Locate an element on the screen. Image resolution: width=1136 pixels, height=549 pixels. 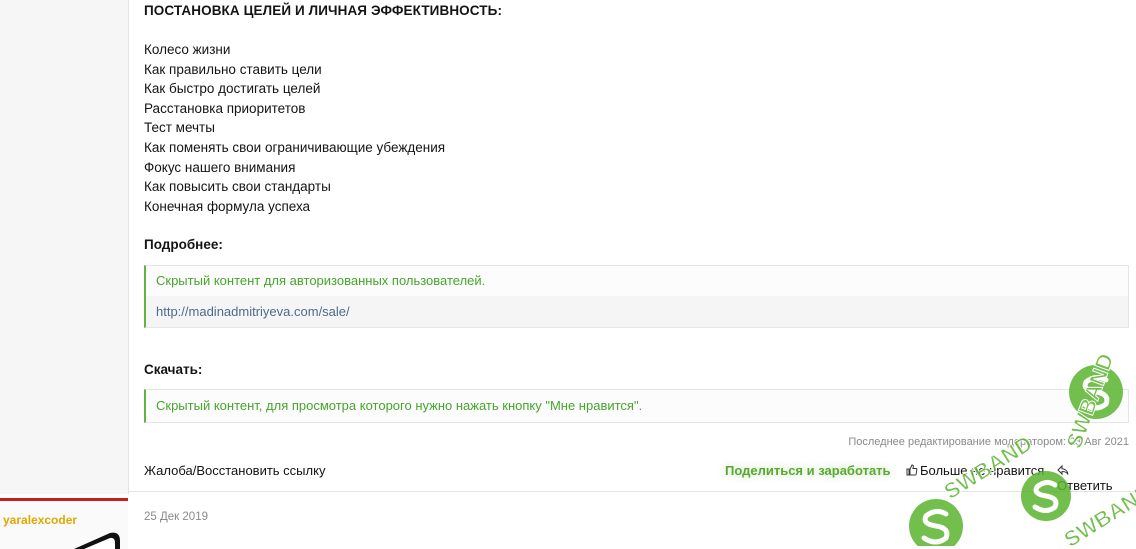
post-divider is located at coordinates (632, 491).